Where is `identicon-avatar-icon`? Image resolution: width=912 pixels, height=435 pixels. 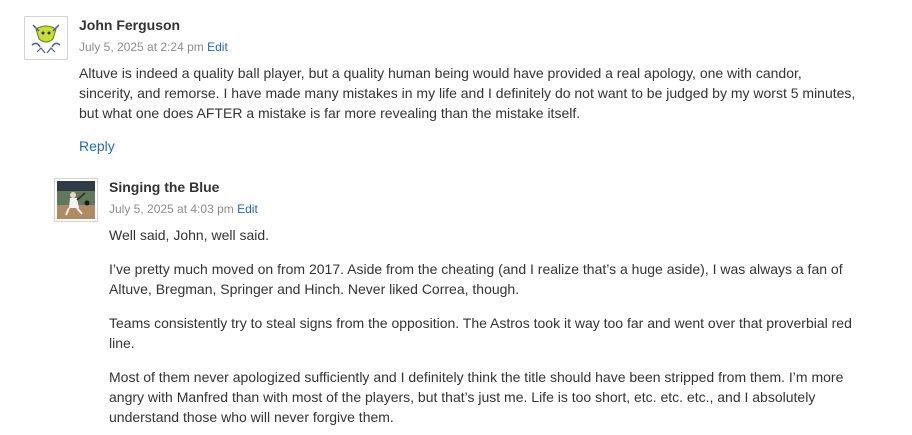 identicon-avatar-icon is located at coordinates (46, 38).